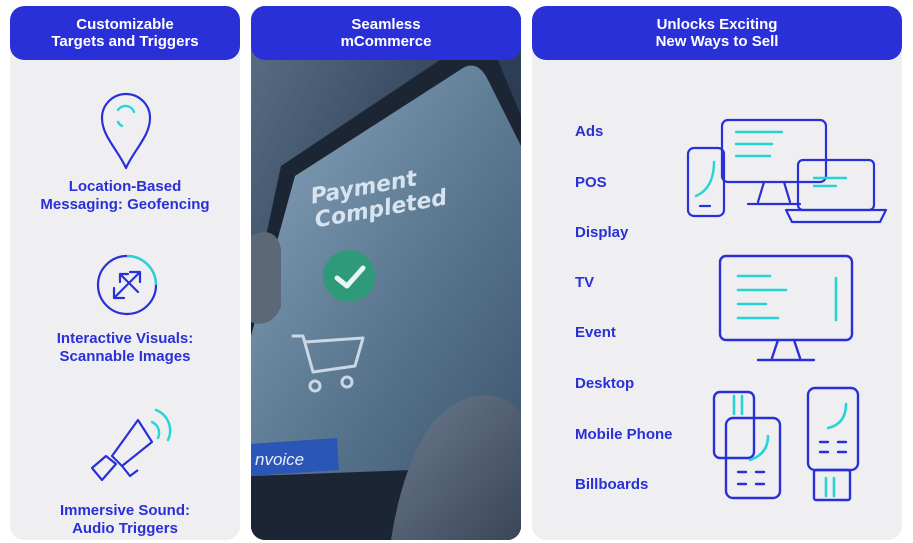 The image size is (913, 543). I want to click on monitor-icon, so click(786, 308).